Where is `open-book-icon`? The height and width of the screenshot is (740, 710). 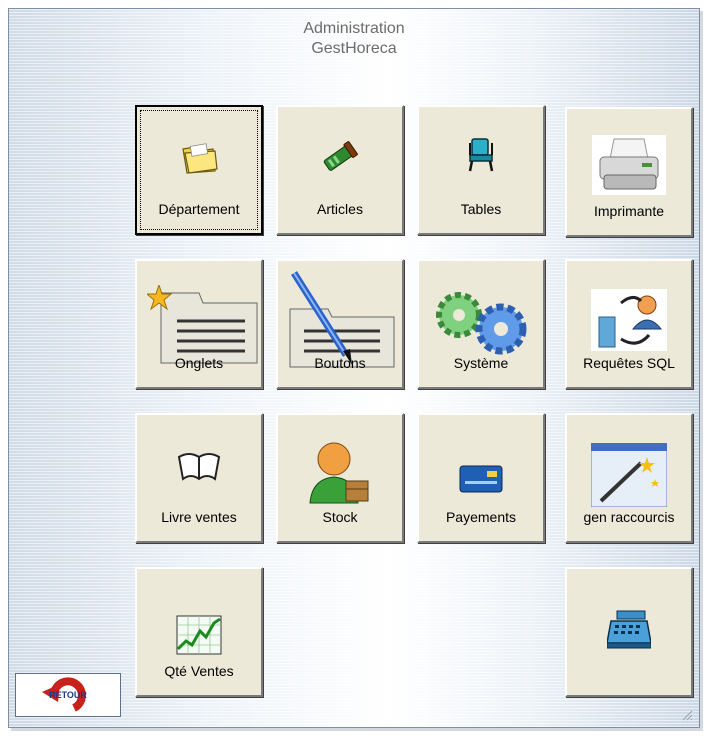
open-book-icon is located at coordinates (199, 467).